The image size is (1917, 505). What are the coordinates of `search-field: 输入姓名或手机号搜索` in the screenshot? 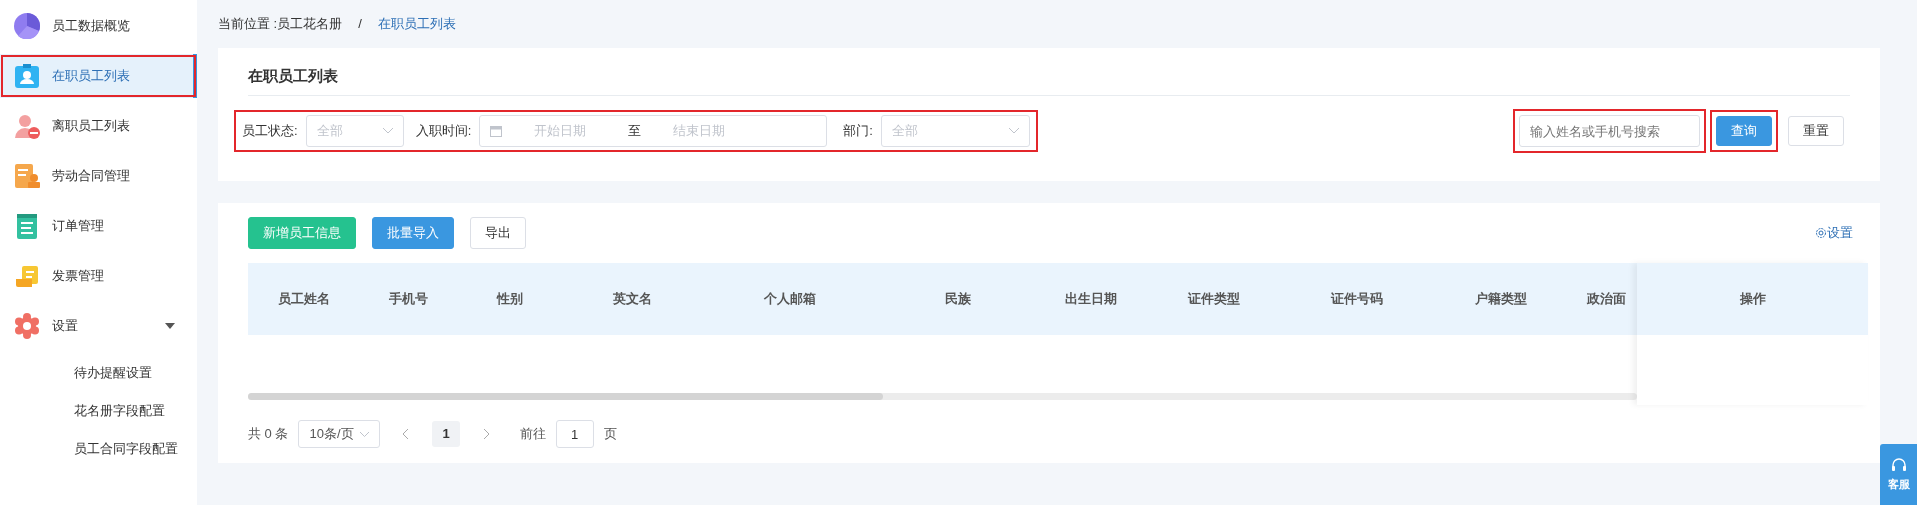 It's located at (1609, 131).